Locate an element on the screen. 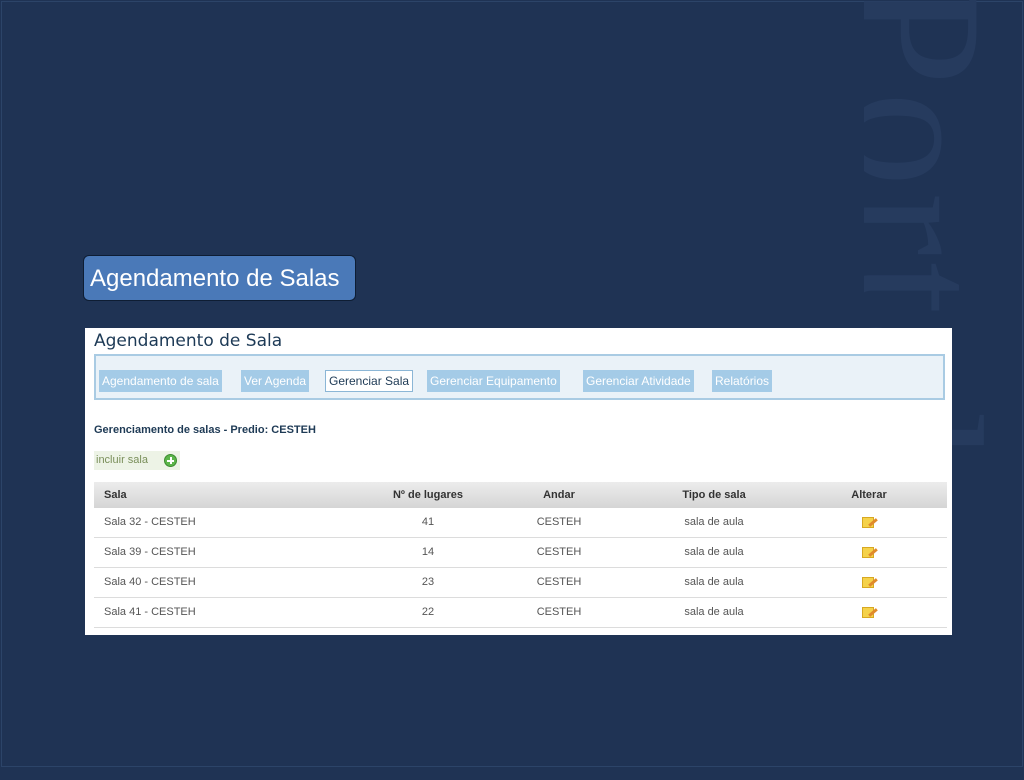  tab-gerenciar-equipamento: Gerenciar Equipamento is located at coordinates (493, 381).